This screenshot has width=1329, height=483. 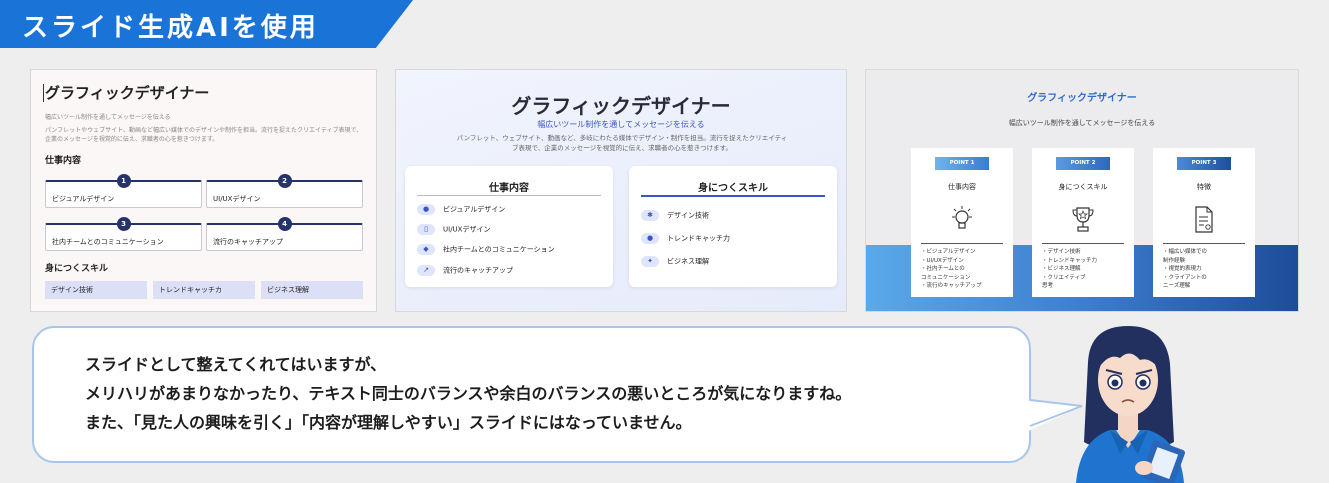 I want to click on list-item-label: ビジュアルデザイン, so click(x=474, y=209).